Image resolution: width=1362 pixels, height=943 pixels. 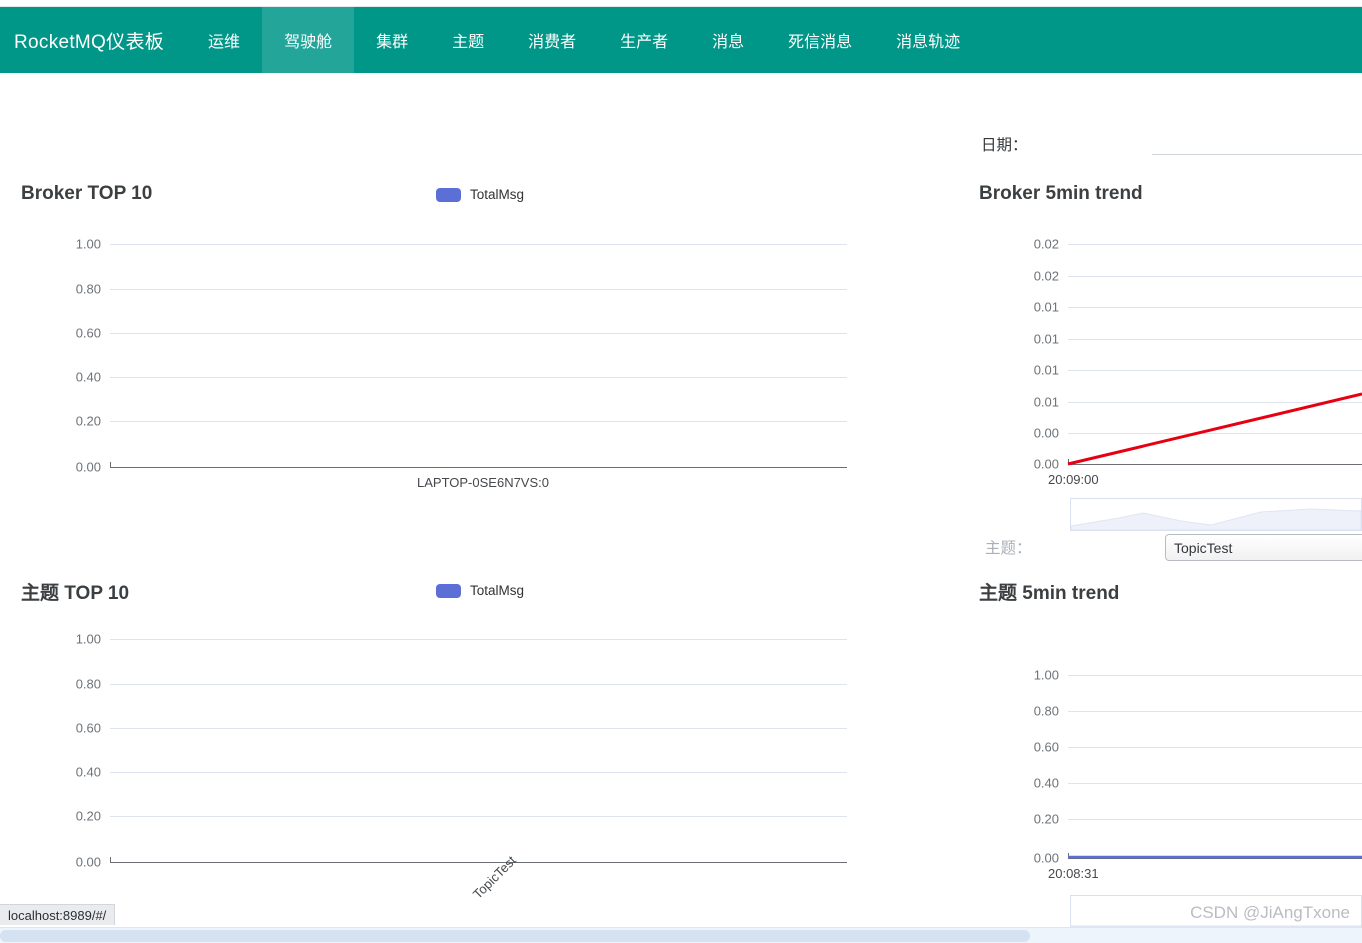 I want to click on x-axis-category-label: LAPTOP-0SE6N7VS:0, so click(x=483, y=482).